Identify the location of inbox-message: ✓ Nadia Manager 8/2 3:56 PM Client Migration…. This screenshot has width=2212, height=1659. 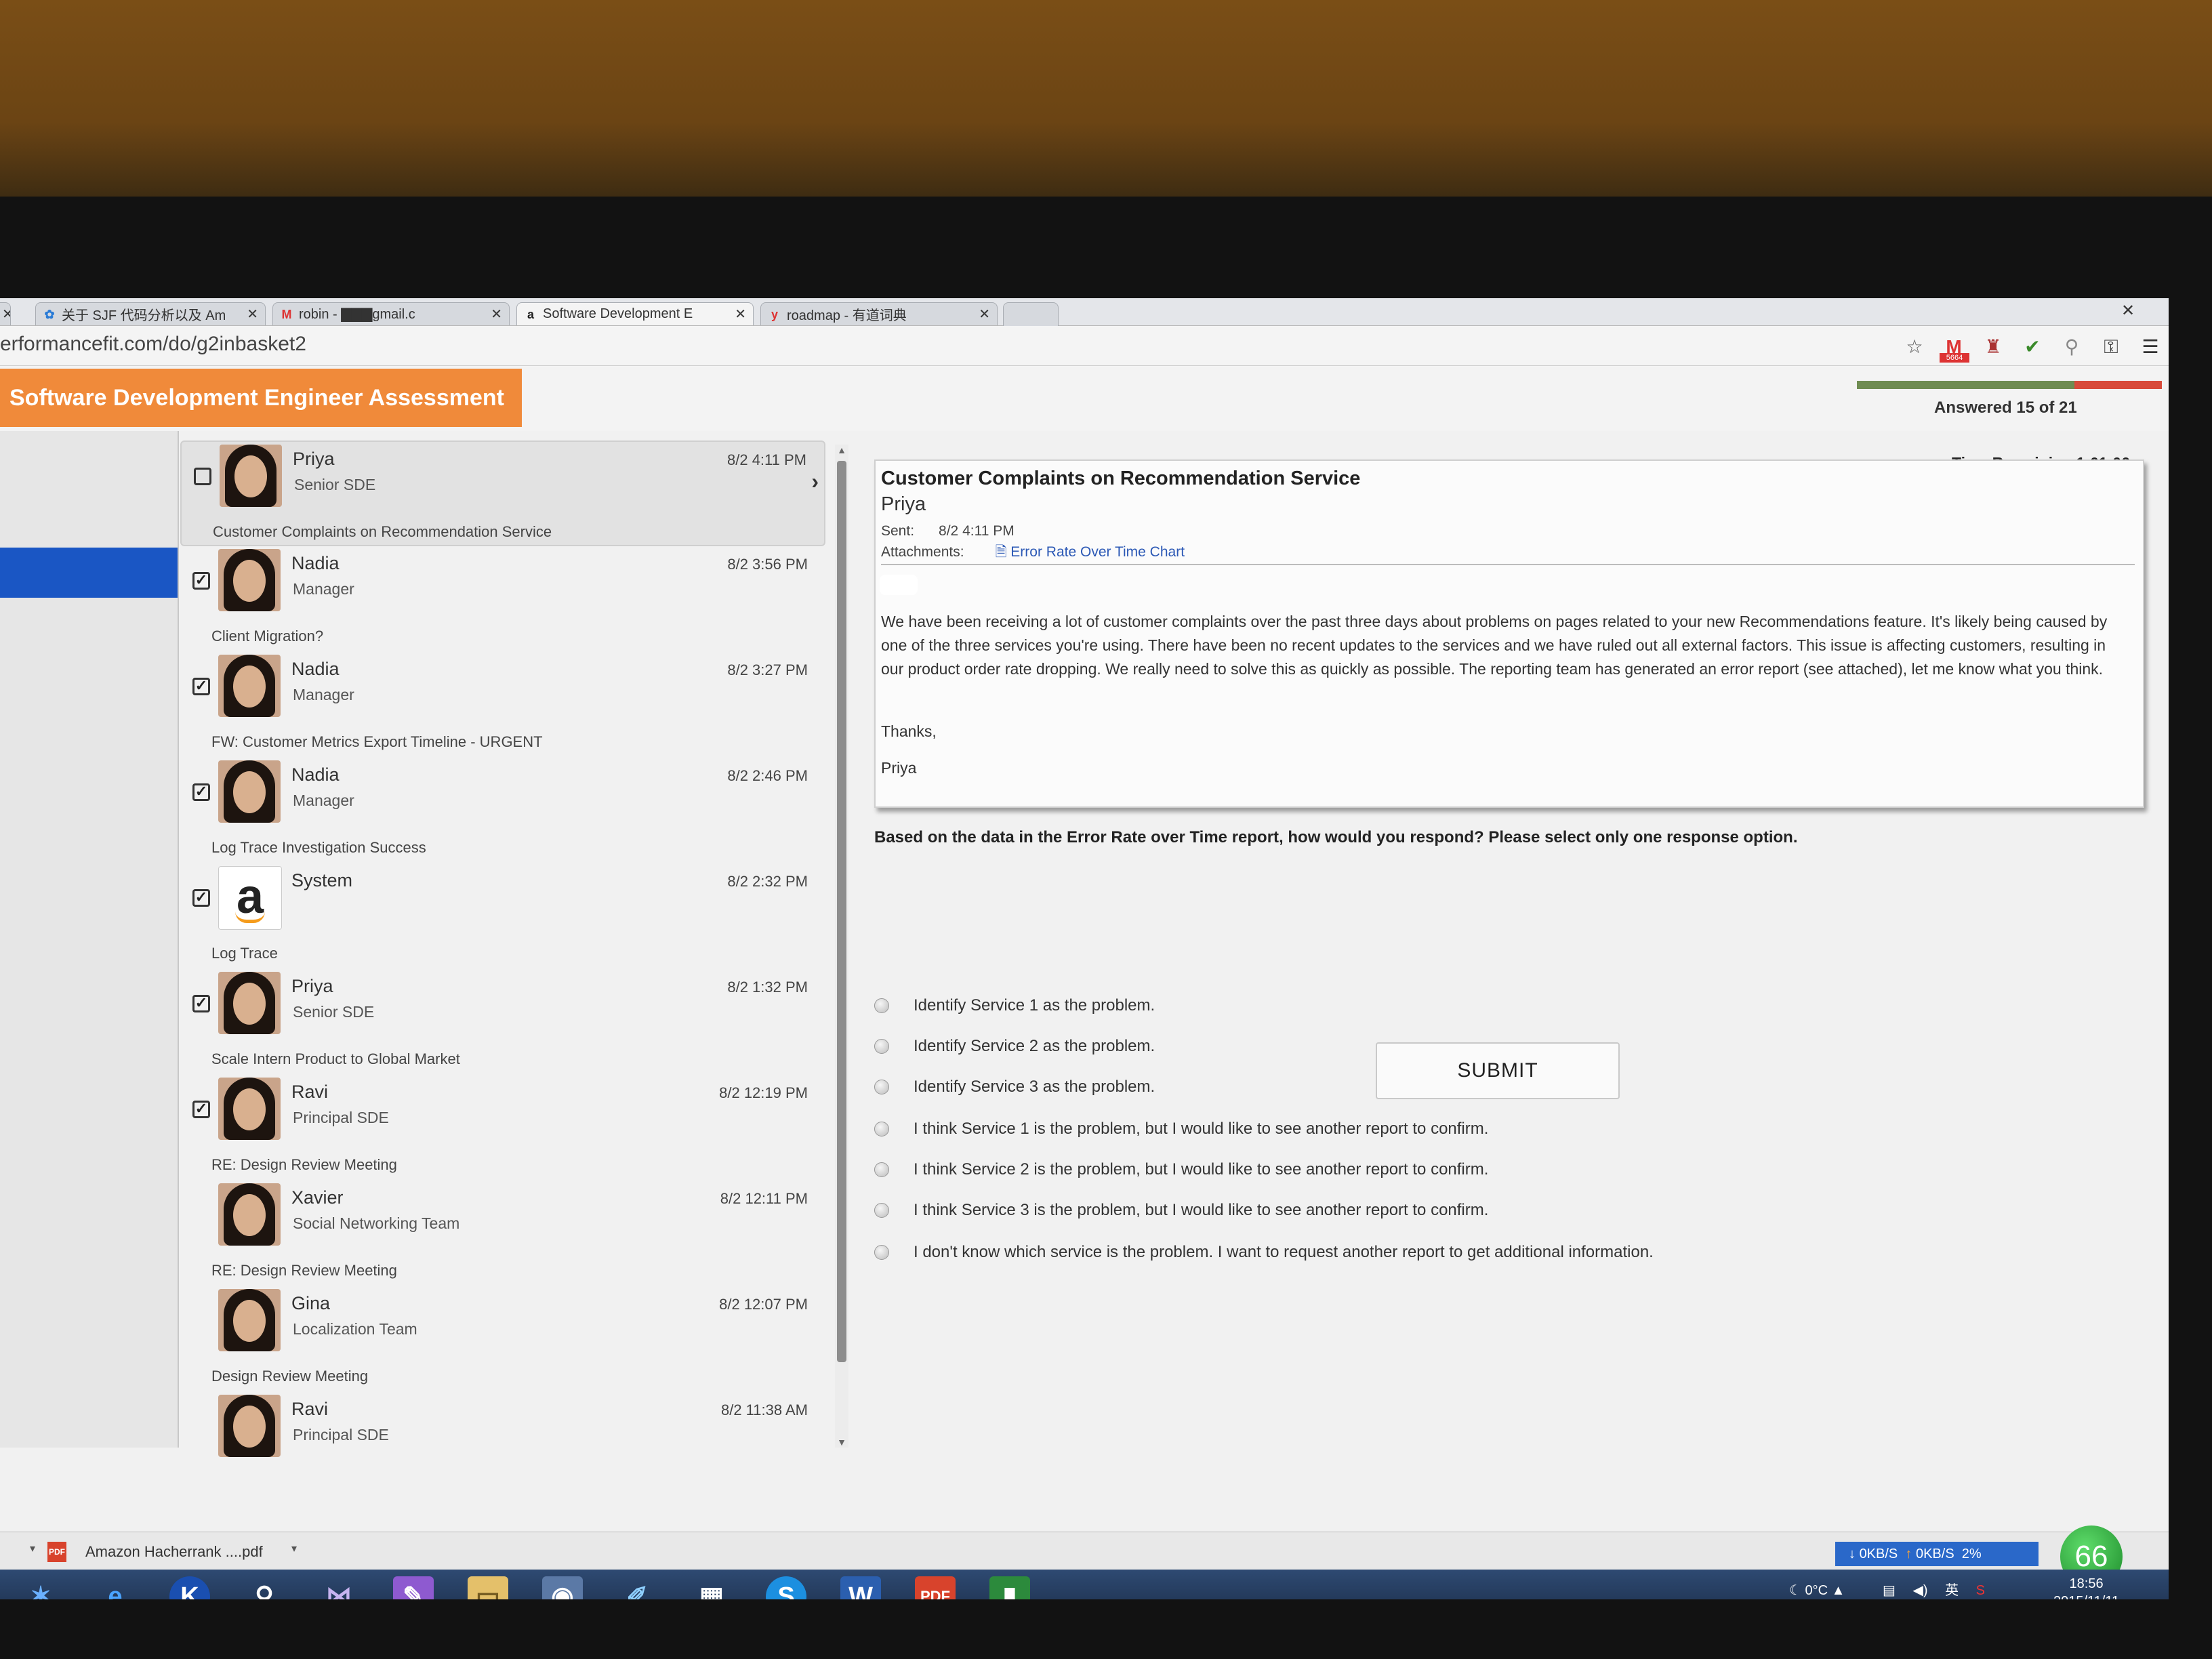
(503, 599).